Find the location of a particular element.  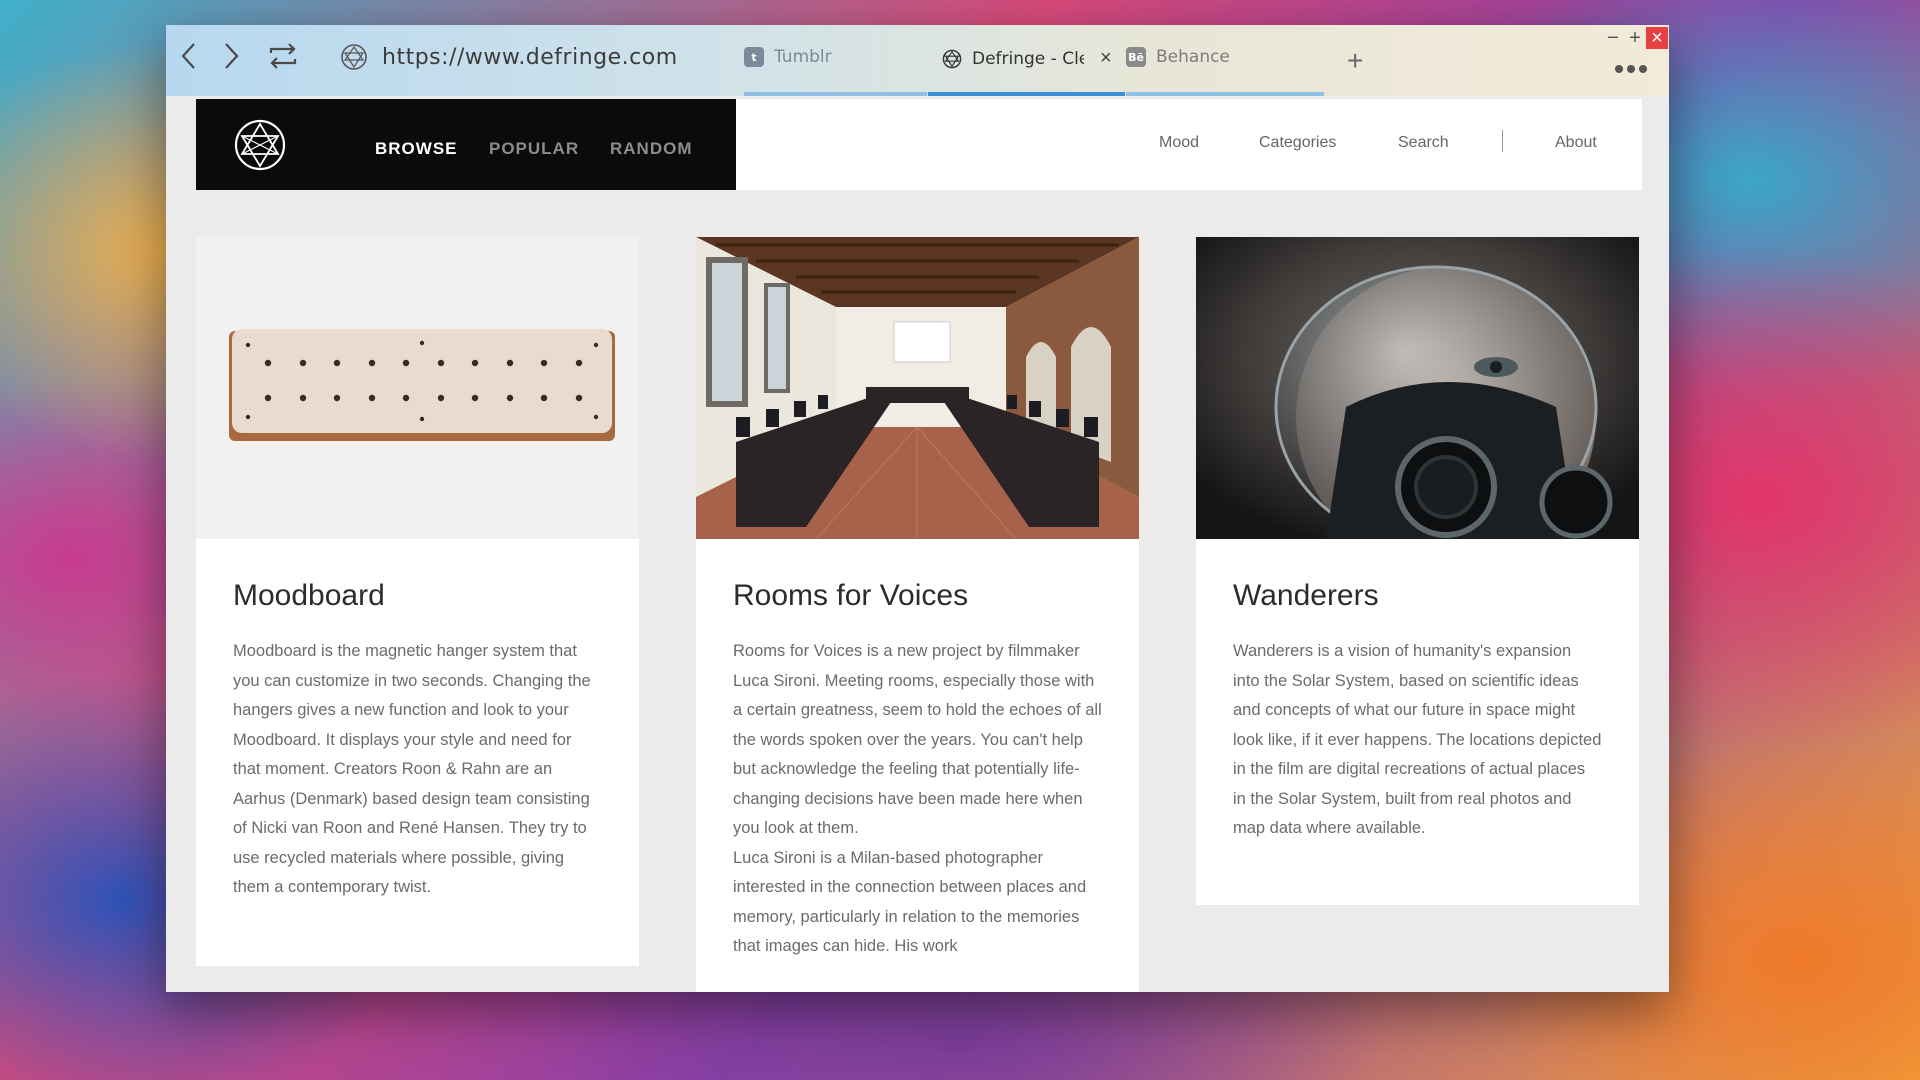

card-image-moodboard is located at coordinates (417, 388).